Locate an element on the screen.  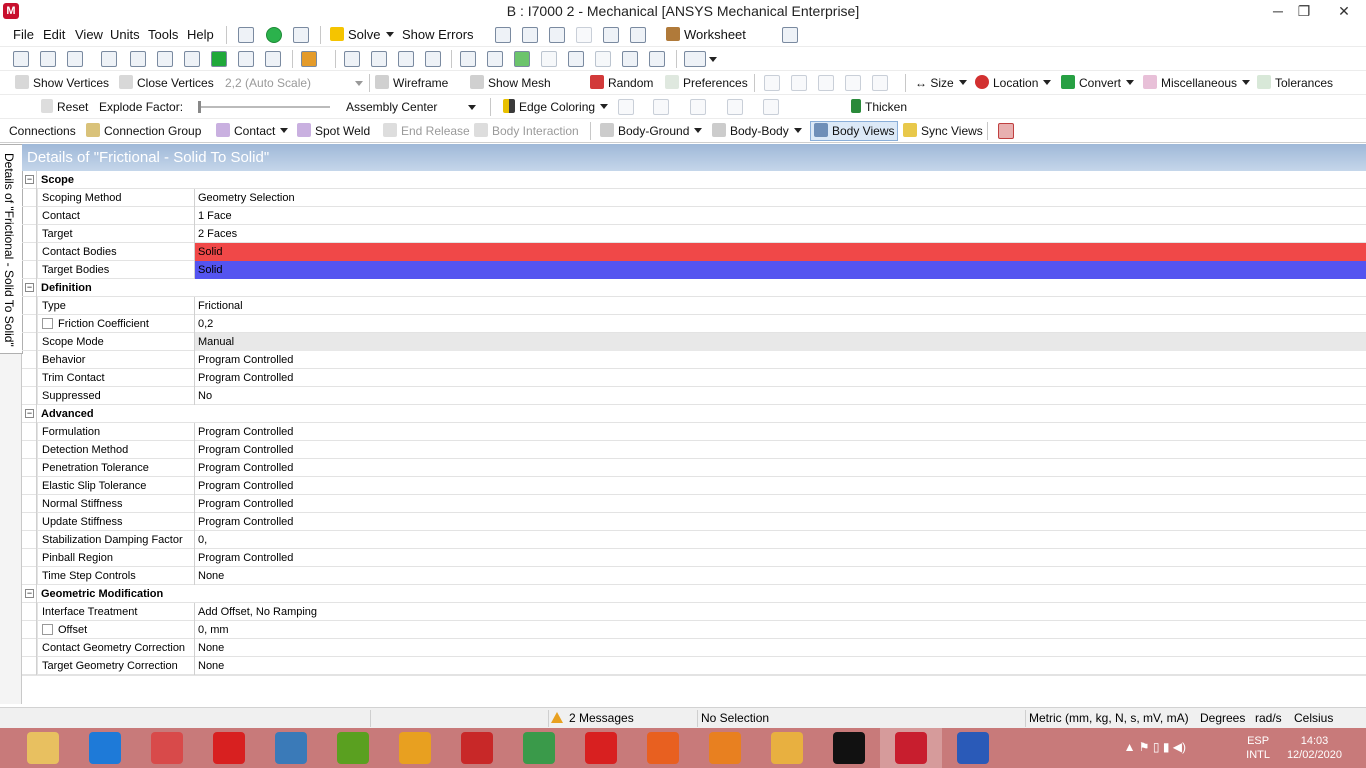
taskbar-app-word is located at coordinates (973, 748).